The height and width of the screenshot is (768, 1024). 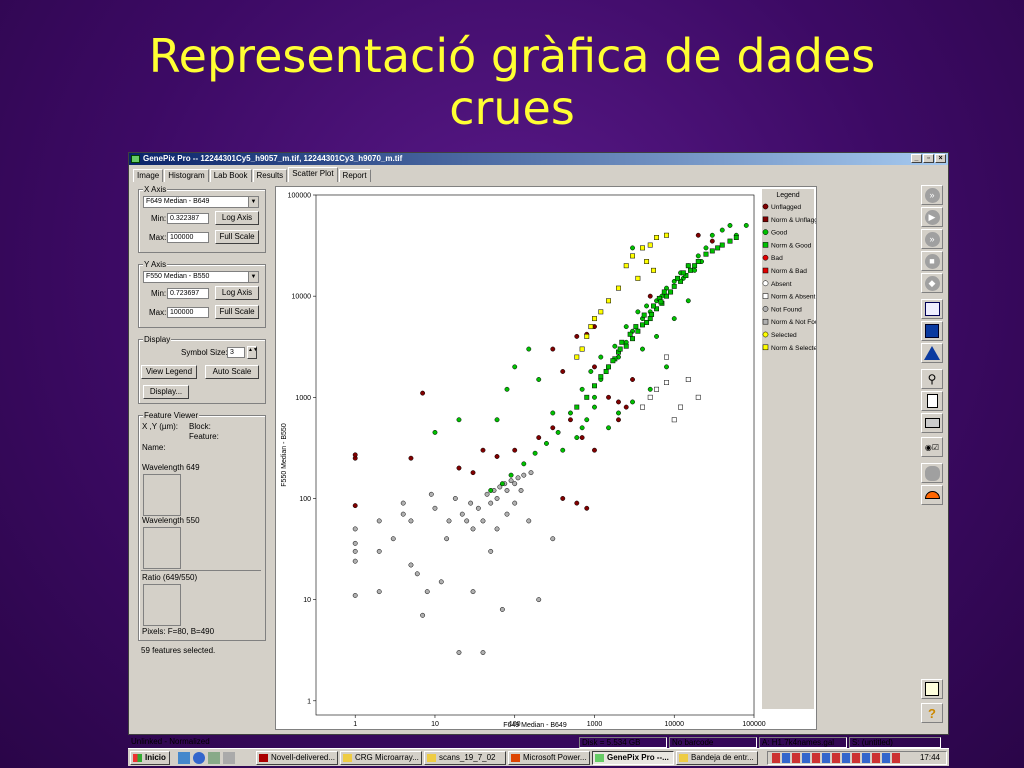 I want to click on report-icon, so click(x=932, y=689).